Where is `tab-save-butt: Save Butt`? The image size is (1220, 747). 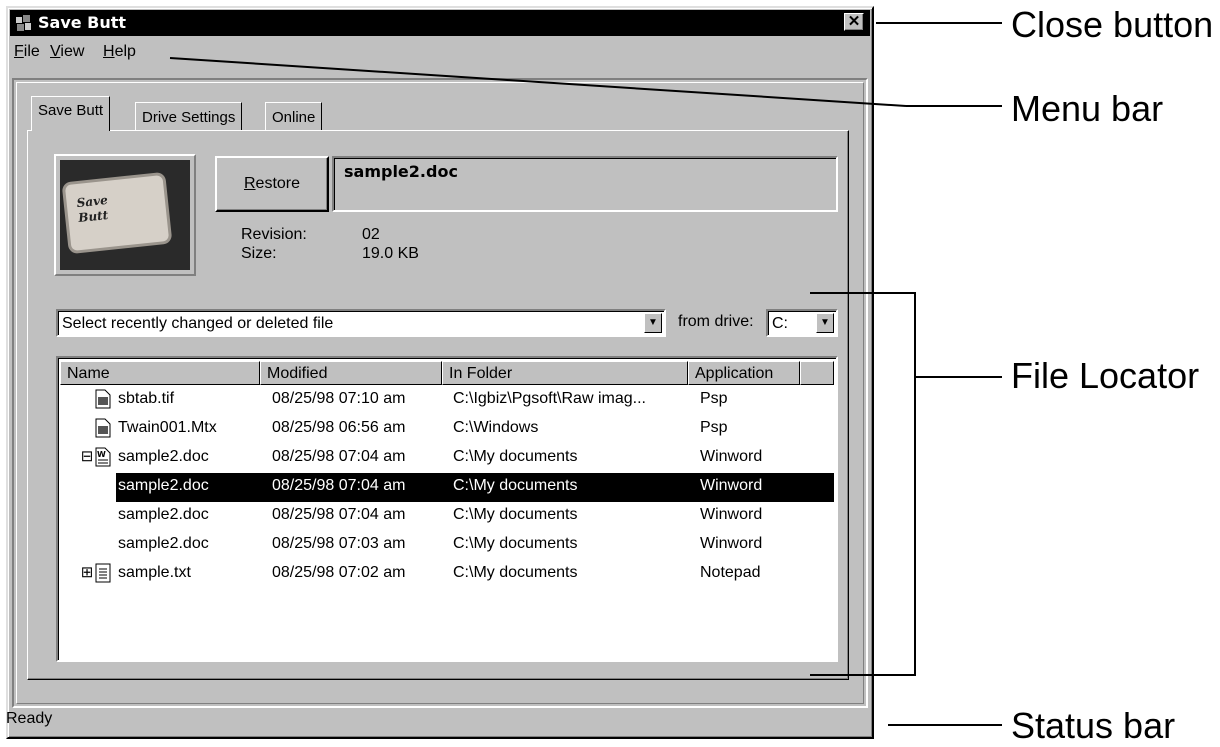
tab-save-butt: Save Butt is located at coordinates (71, 113).